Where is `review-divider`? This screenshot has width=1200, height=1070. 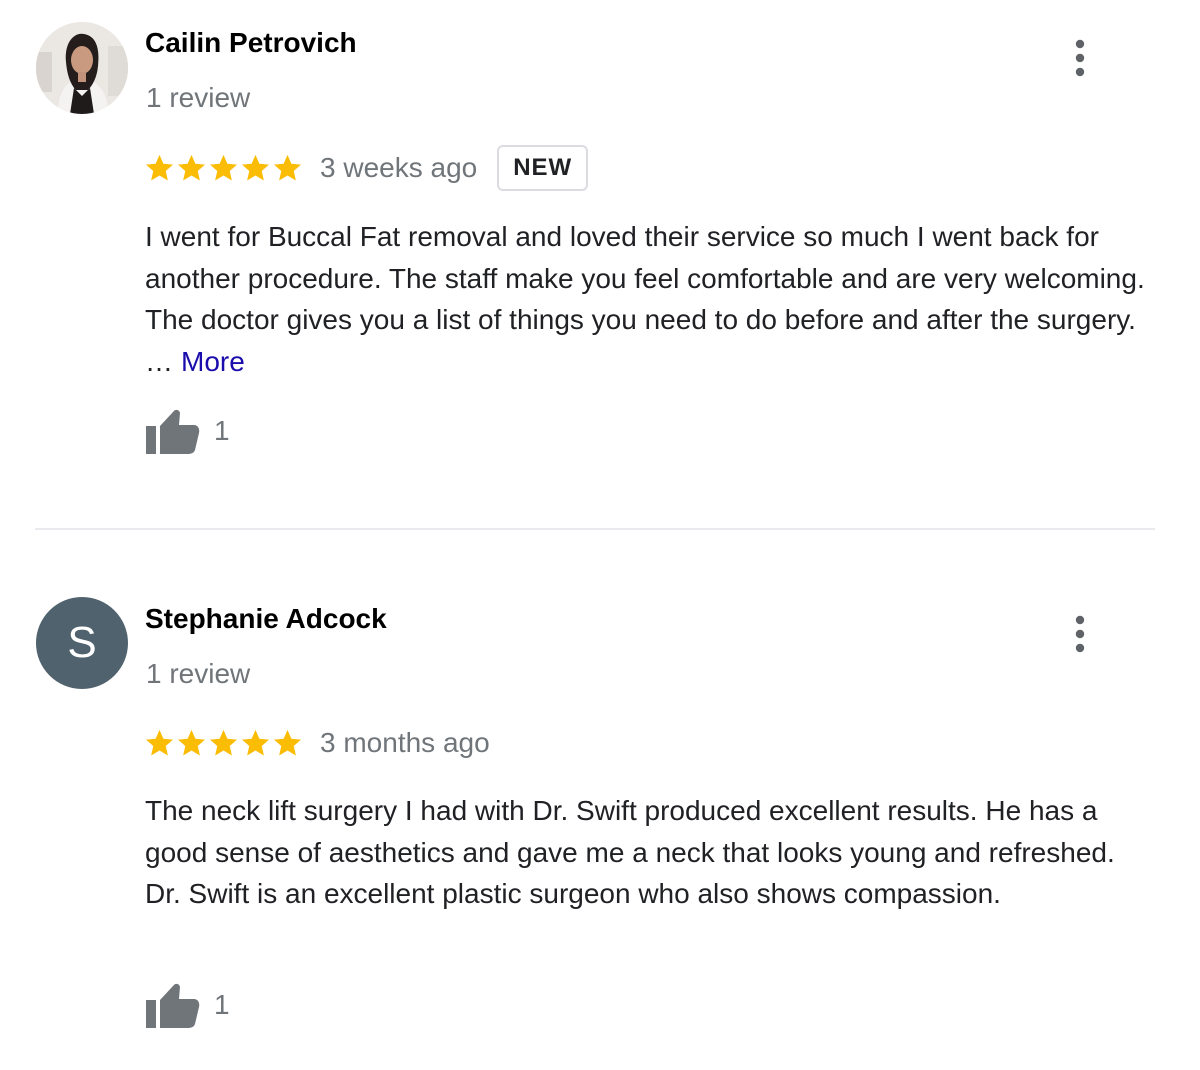
review-divider is located at coordinates (595, 529).